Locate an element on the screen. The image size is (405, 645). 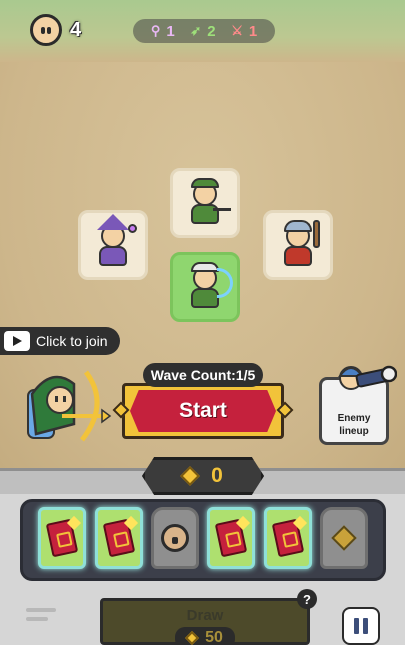
enemy-lineup-label: Enemy lineup is located at coordinates (354, 425).